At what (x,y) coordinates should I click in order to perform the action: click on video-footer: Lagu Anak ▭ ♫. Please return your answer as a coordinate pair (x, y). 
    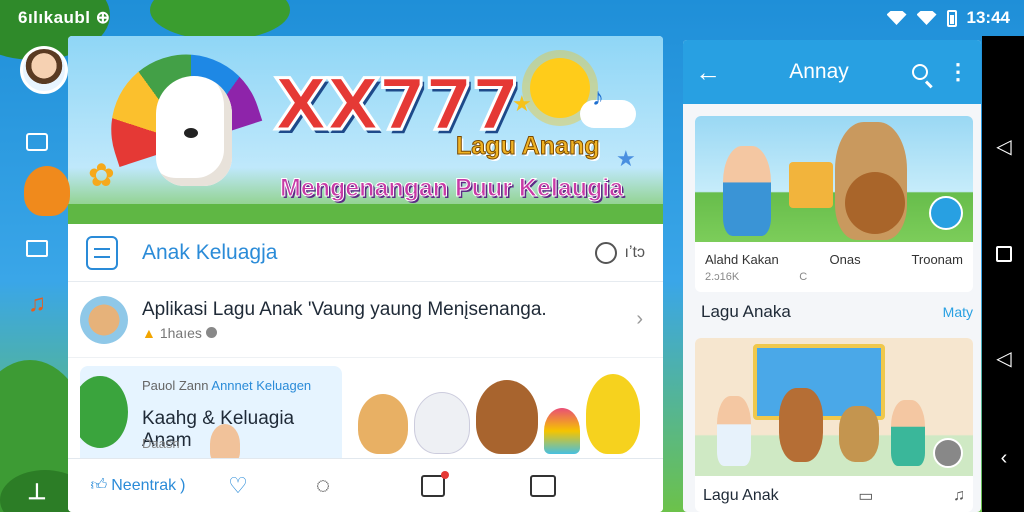
    Looking at the image, I should click on (834, 491).